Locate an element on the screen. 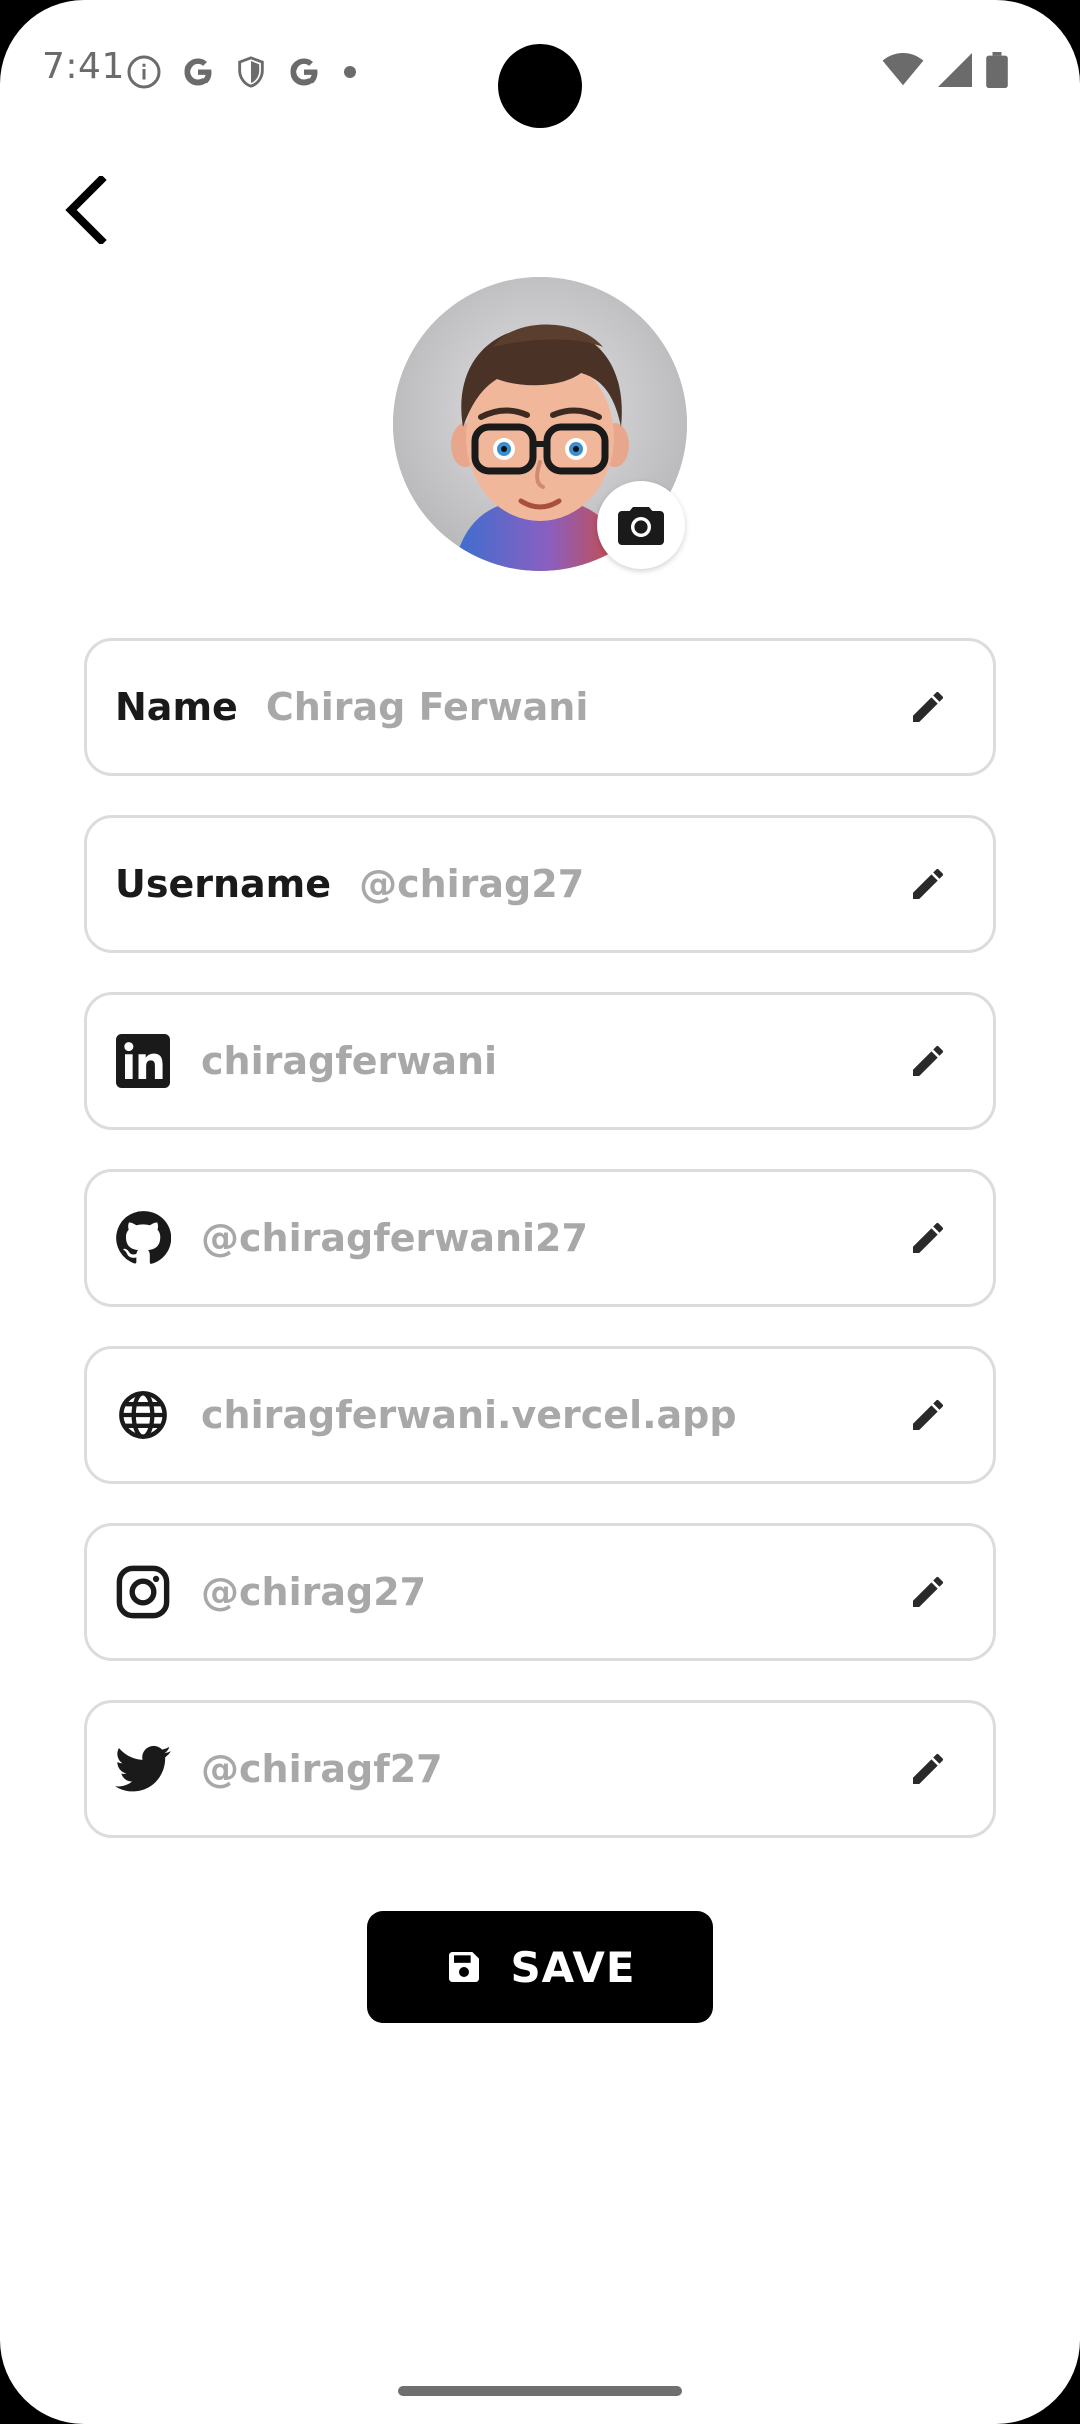  instagram-field: @chirag27 is located at coordinates (540, 1592).